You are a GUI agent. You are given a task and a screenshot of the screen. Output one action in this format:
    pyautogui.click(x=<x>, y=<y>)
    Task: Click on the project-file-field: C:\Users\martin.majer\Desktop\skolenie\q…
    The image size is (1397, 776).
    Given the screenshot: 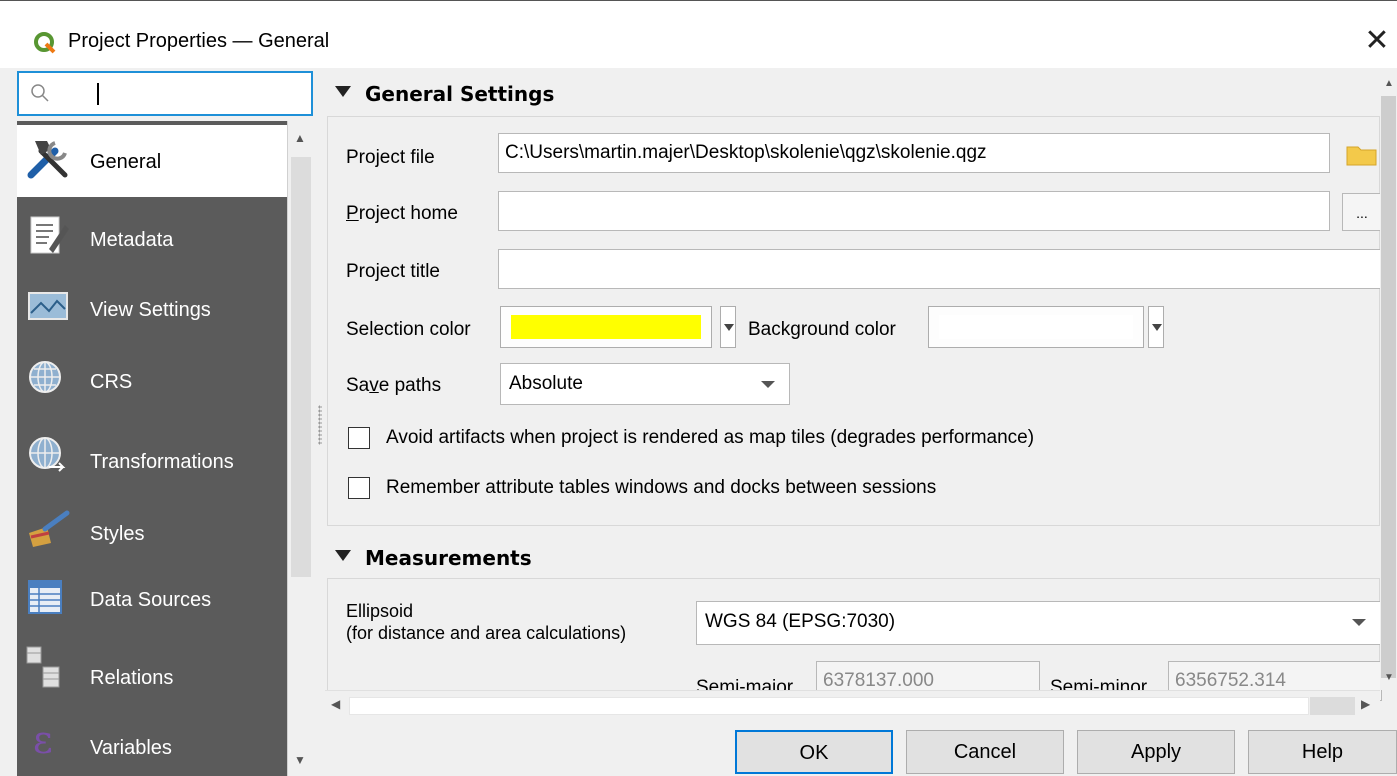 What is the action you would take?
    pyautogui.click(x=914, y=153)
    